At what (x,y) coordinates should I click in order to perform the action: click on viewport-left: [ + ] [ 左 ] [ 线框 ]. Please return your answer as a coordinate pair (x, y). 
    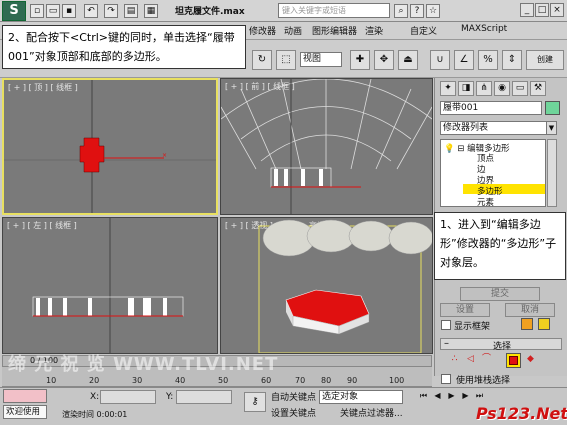
    Looking at the image, I should click on (110, 285).